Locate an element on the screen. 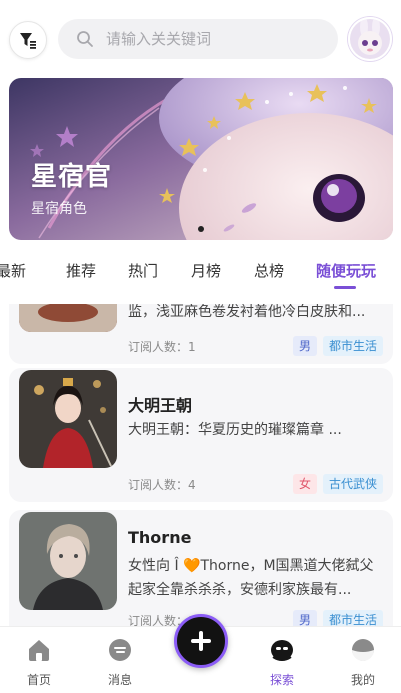  filter-icon is located at coordinates (28, 41).